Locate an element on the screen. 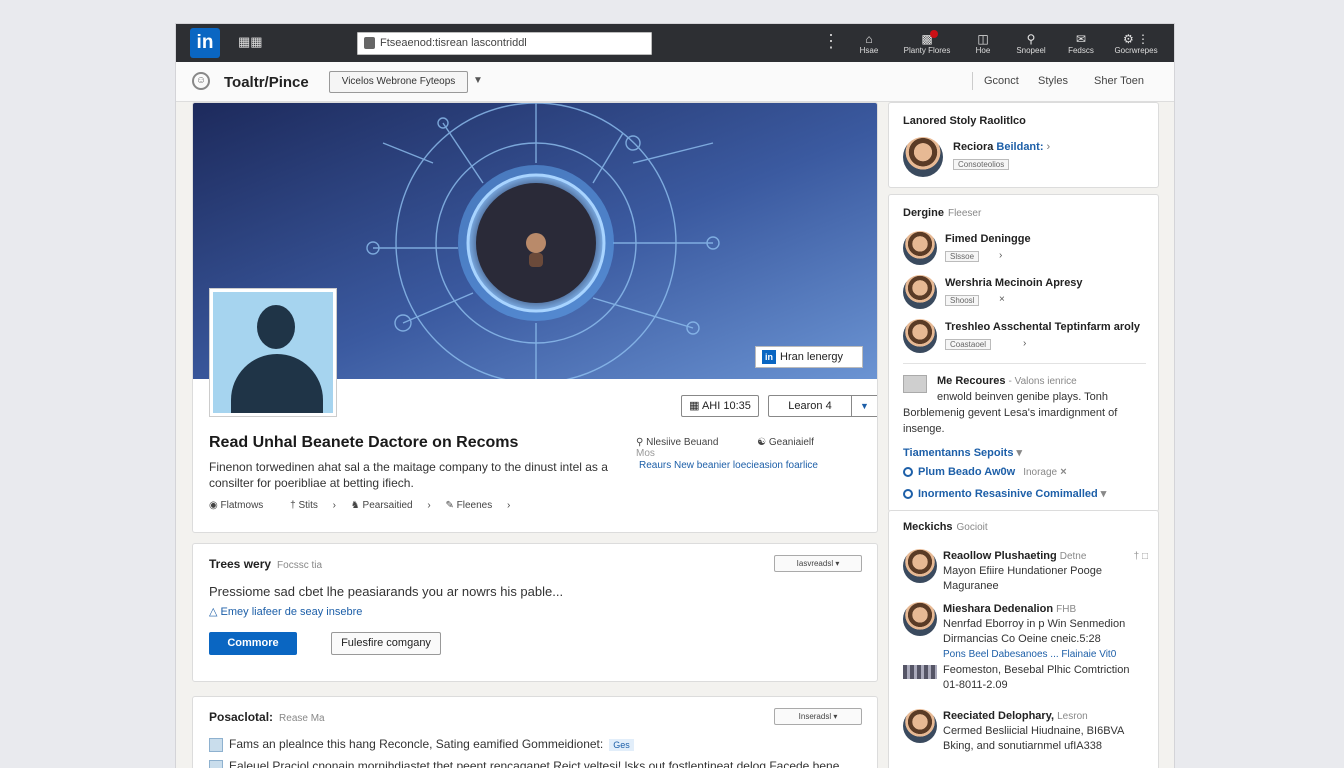 This screenshot has width=1344, height=768. follow-button: ▦ AHI 10:35 is located at coordinates (720, 406).